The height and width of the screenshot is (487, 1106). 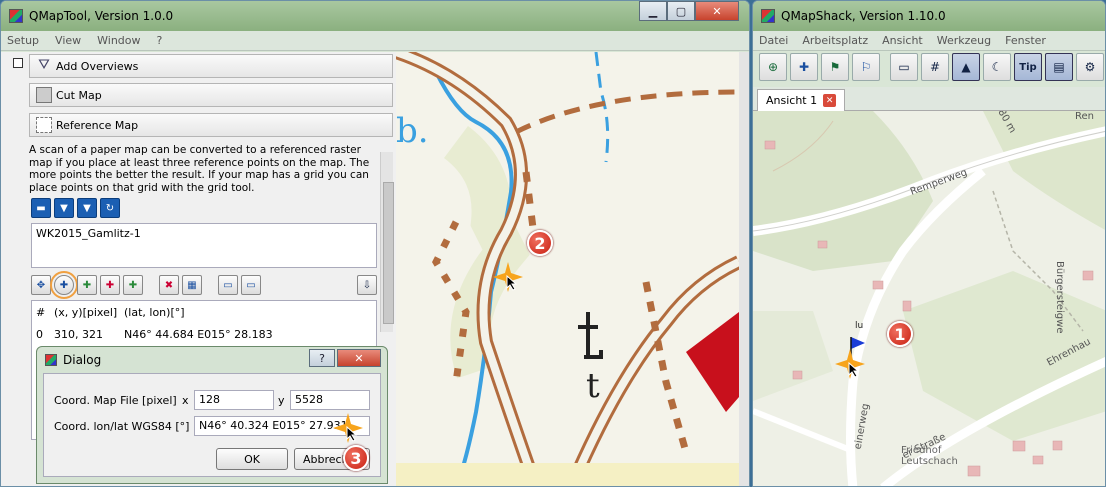 I want to click on menu-ansicht: Ansicht, so click(x=902, y=40).